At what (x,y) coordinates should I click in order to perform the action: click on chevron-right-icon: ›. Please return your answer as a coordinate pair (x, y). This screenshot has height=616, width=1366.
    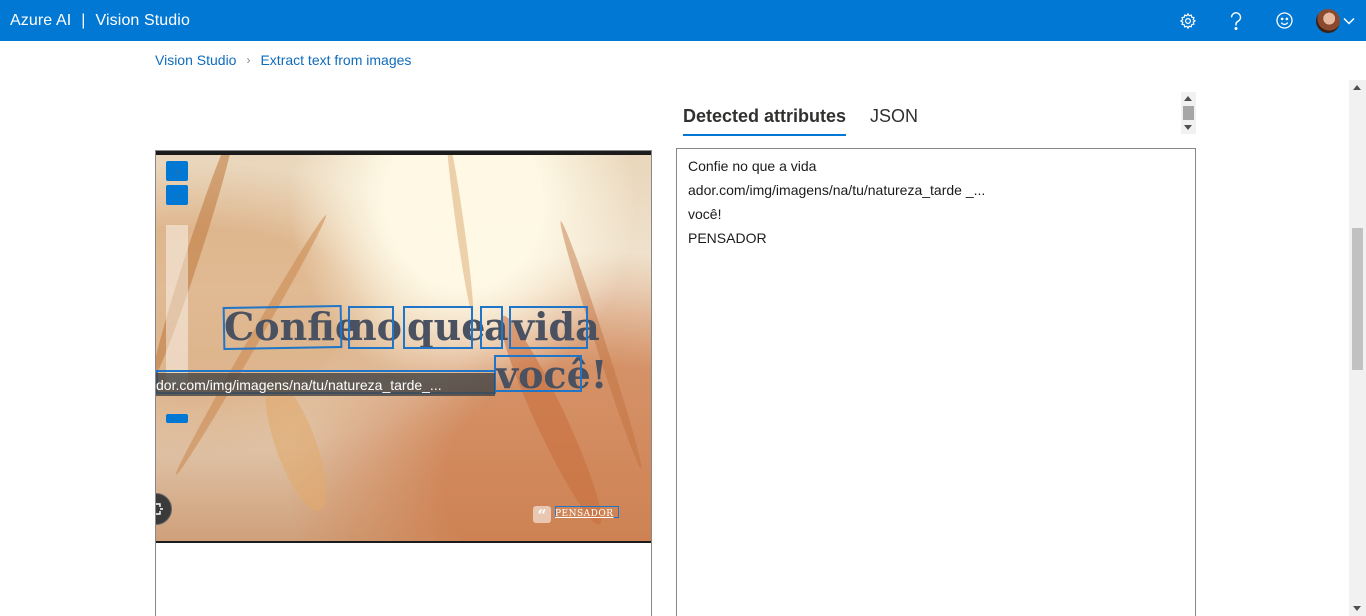
    Looking at the image, I should click on (248, 60).